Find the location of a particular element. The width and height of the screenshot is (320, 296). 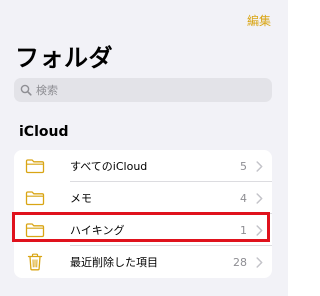

search-icon is located at coordinates (26, 90).